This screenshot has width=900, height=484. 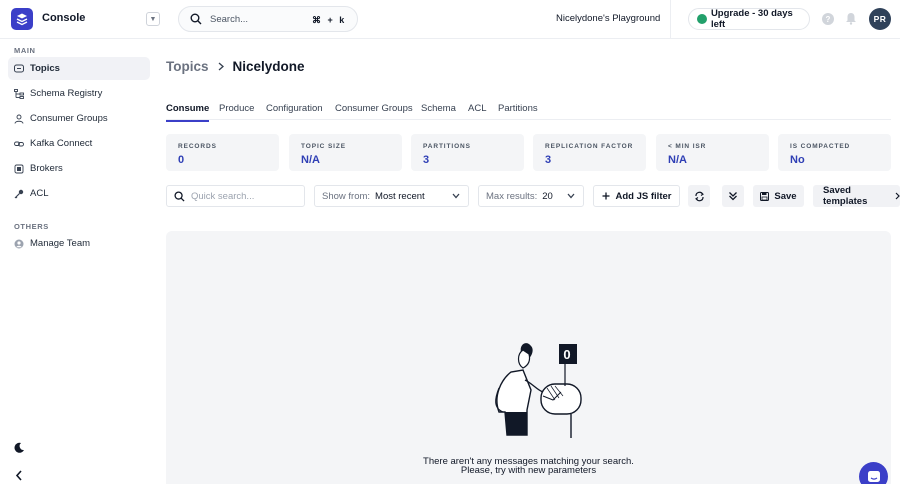 What do you see at coordinates (19, 447) in the screenshot?
I see `dark-mode-toggle-icon` at bounding box center [19, 447].